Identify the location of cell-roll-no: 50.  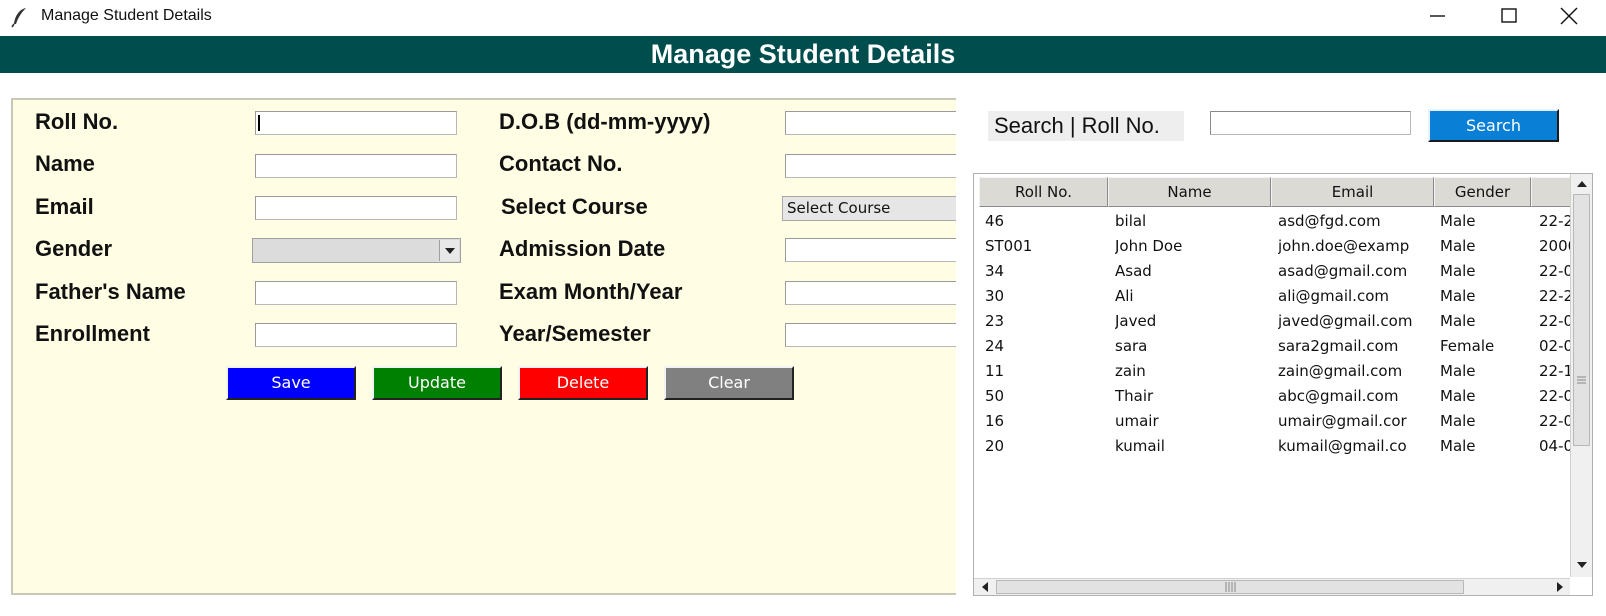
(995, 396).